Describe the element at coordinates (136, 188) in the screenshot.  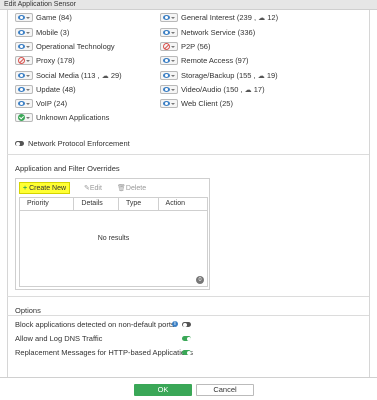
I see `delete-label: Delete` at that location.